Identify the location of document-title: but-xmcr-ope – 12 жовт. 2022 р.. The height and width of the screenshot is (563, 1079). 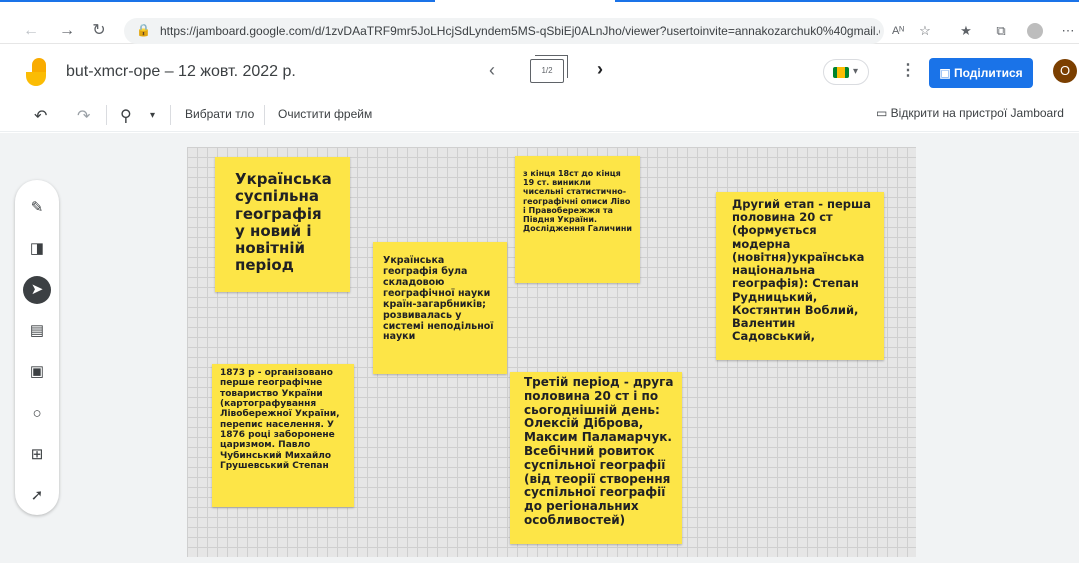
(181, 72).